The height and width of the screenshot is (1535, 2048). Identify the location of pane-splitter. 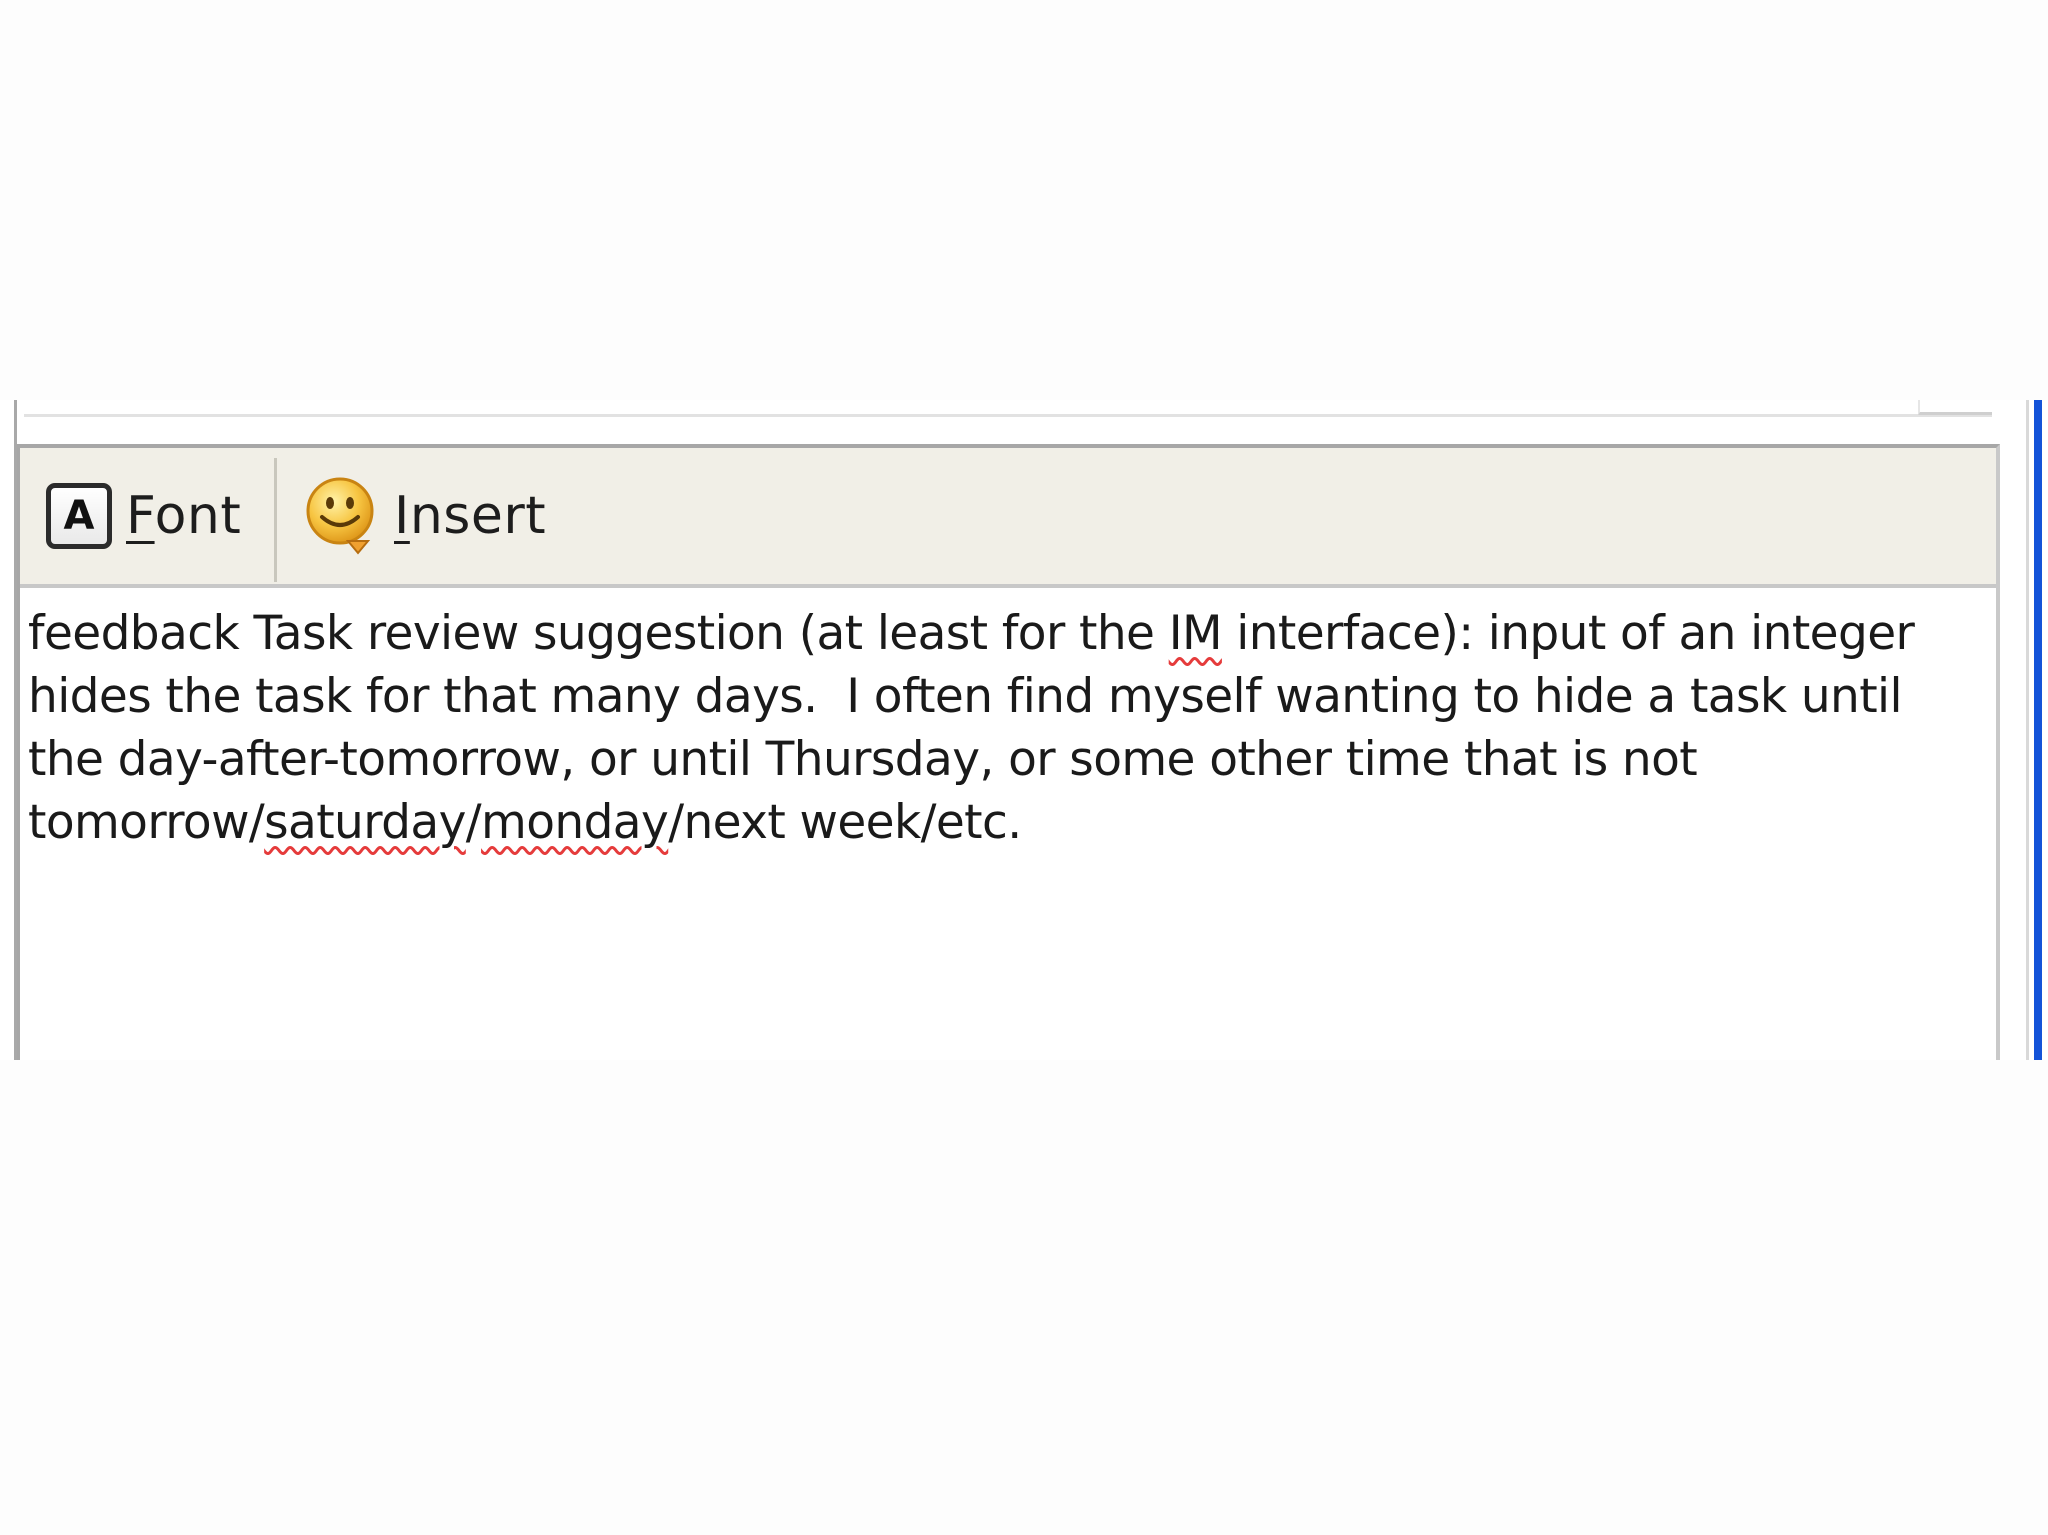
(1007, 432).